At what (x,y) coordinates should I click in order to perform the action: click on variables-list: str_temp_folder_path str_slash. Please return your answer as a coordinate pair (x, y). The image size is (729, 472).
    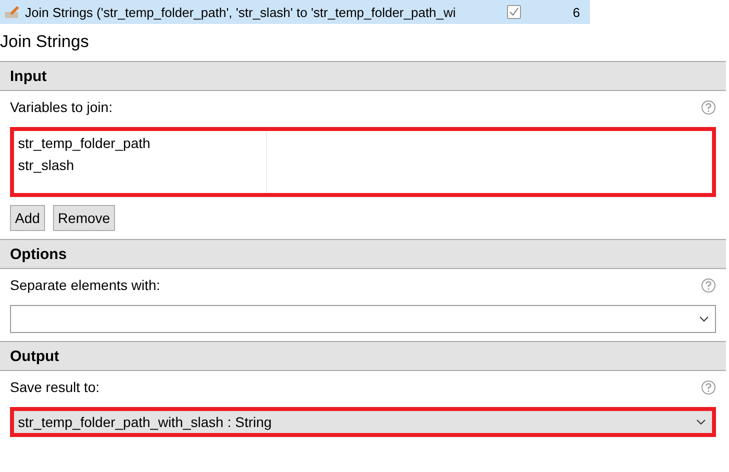
    Looking at the image, I should click on (363, 162).